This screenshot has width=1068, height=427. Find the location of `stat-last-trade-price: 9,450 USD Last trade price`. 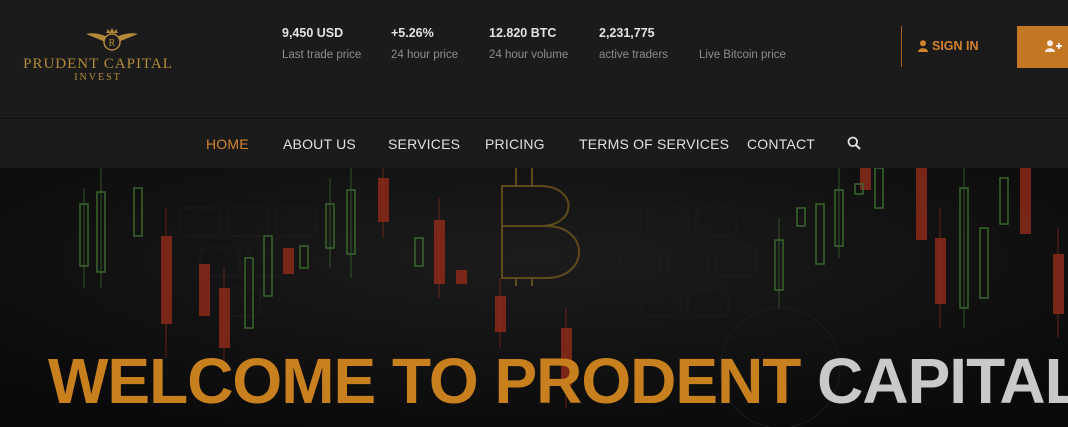

stat-last-trade-price: 9,450 USD Last trade price is located at coordinates (321, 43).